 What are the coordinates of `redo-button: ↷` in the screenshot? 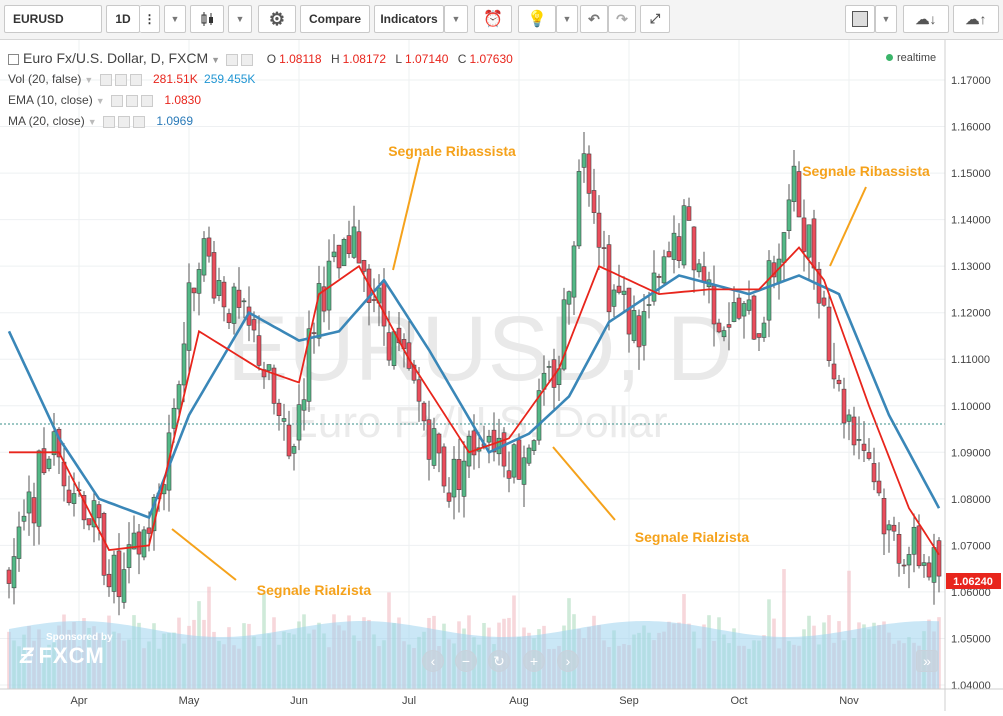 It's located at (622, 19).